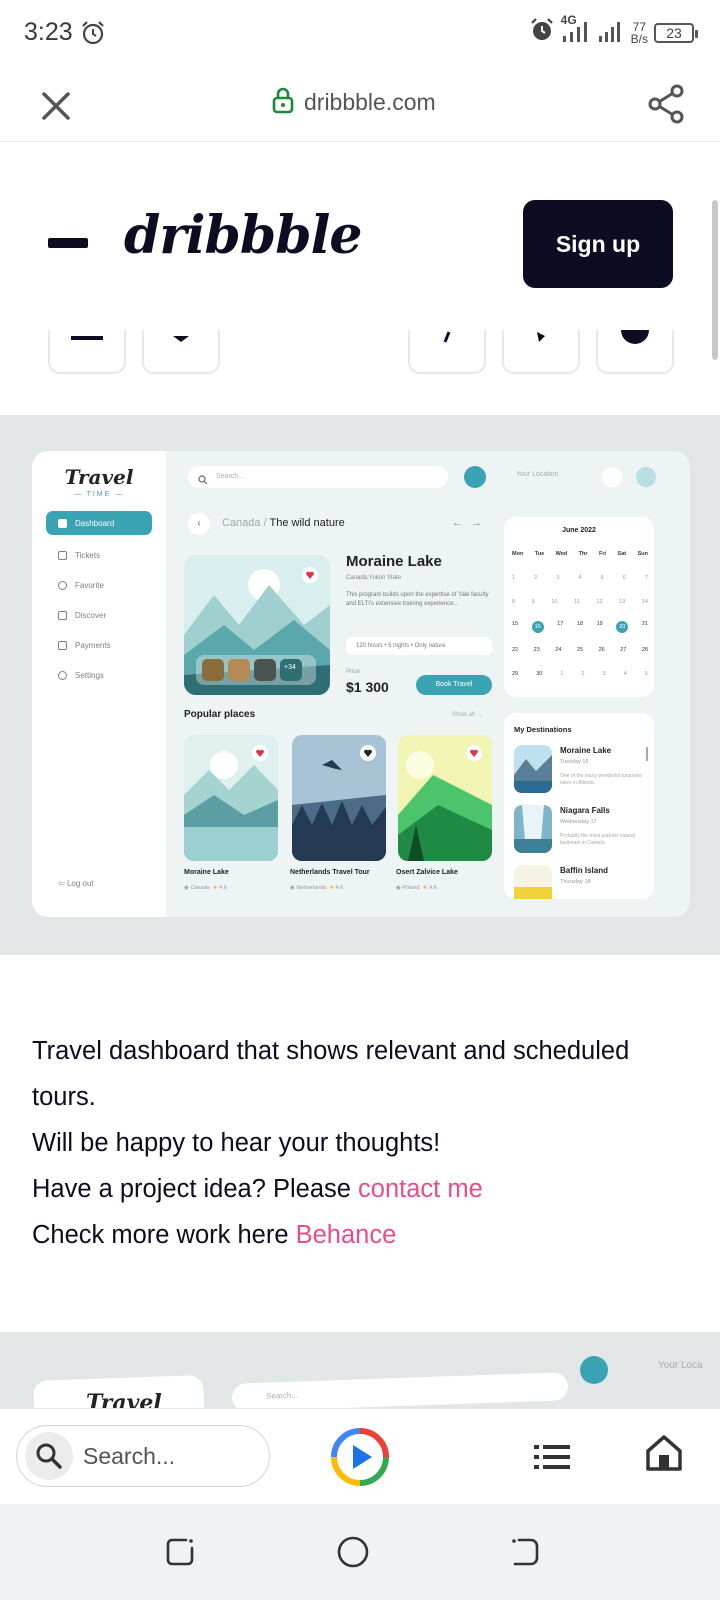 This screenshot has height=1600, width=720. Describe the element at coordinates (236, 1143) in the screenshot. I see `description-line: Will be happy to hear your thoughts!` at that location.